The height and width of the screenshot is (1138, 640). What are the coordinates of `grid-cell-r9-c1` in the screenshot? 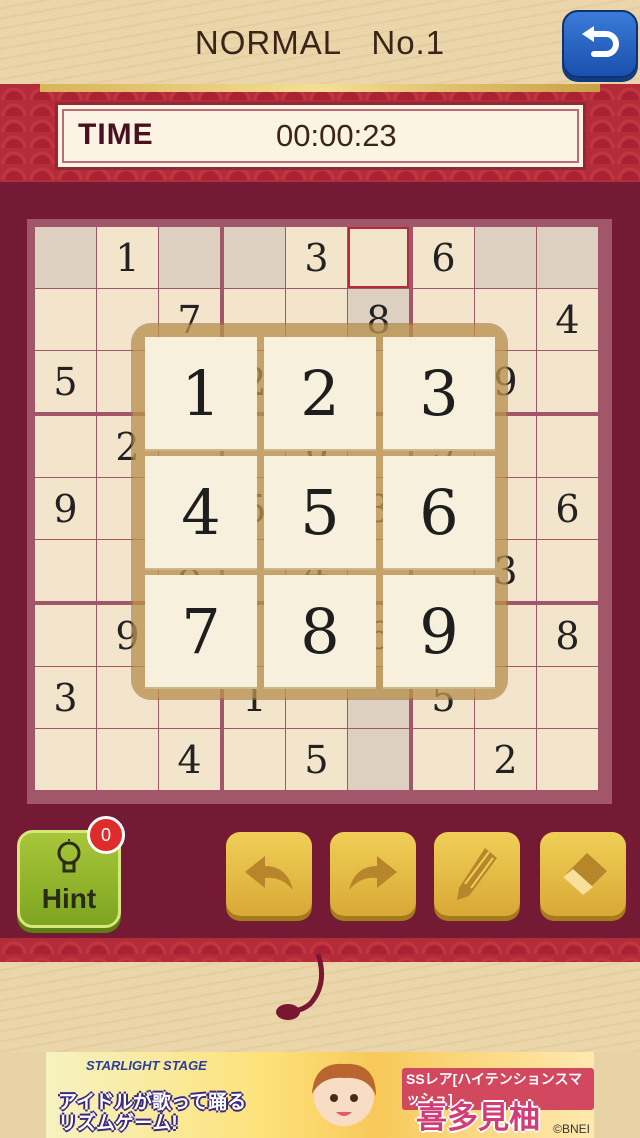 It's located at (65, 759).